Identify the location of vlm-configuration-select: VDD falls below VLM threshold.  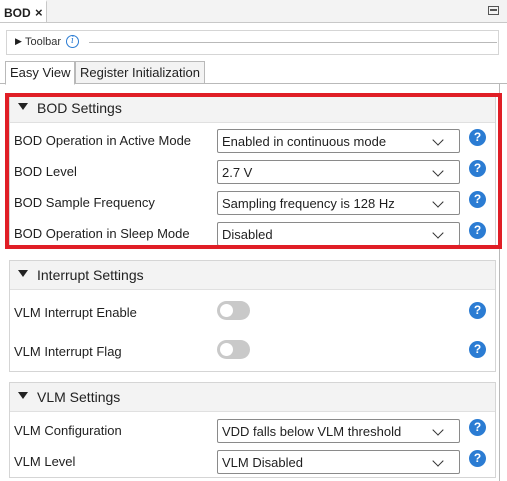
(338, 431).